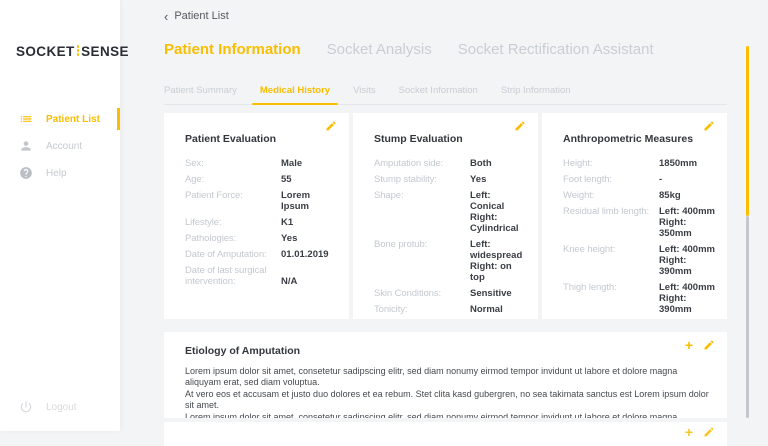 The width and height of the screenshot is (768, 446). Describe the element at coordinates (450, 309) in the screenshot. I see `field-row: Tonicity: Normal` at that location.